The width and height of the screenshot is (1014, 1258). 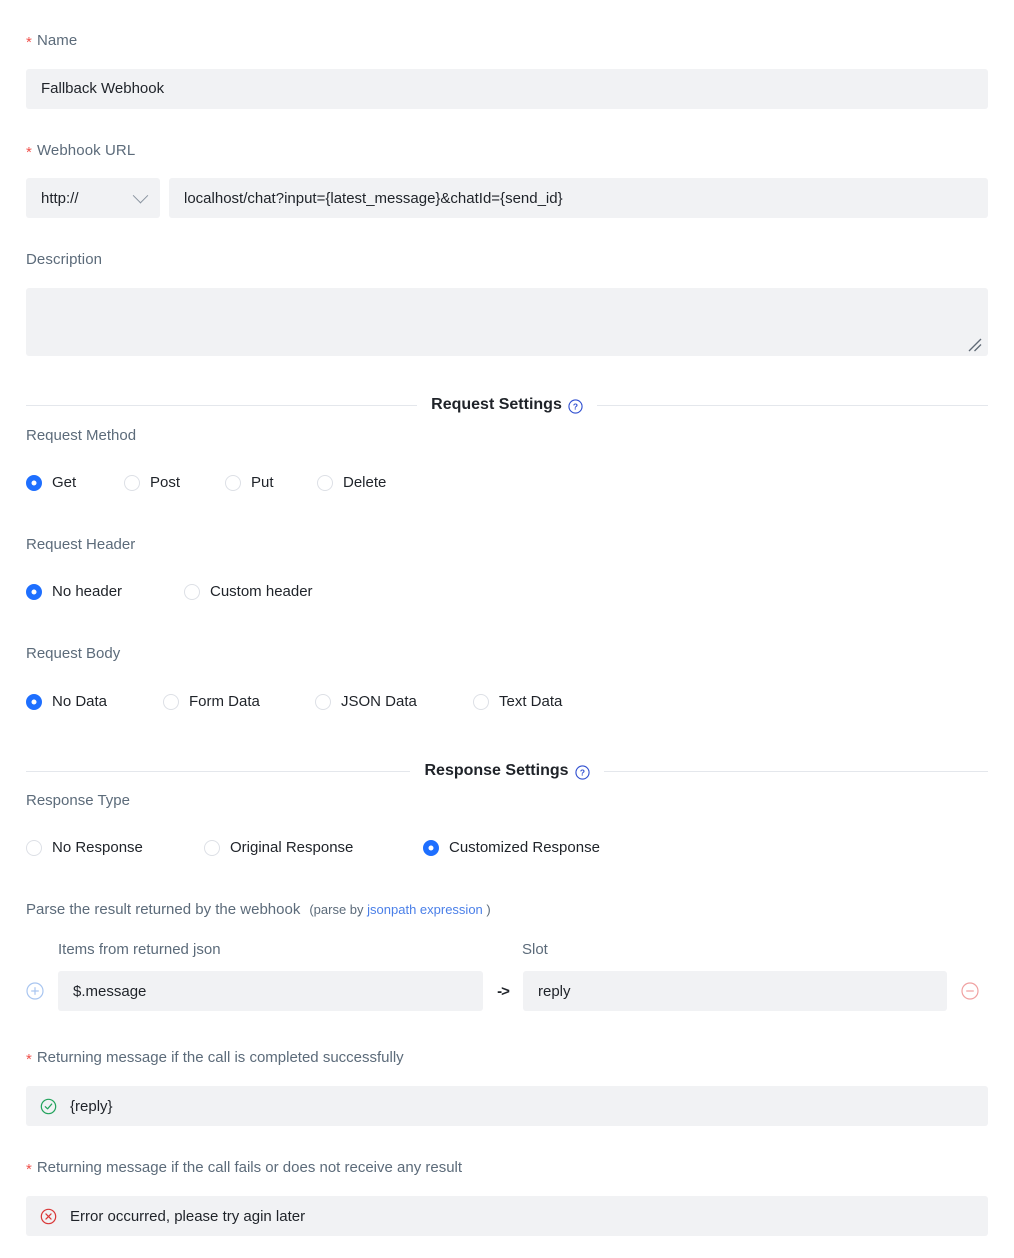 What do you see at coordinates (507, 1106) in the screenshot?
I see `success-message-input: {reply}` at bounding box center [507, 1106].